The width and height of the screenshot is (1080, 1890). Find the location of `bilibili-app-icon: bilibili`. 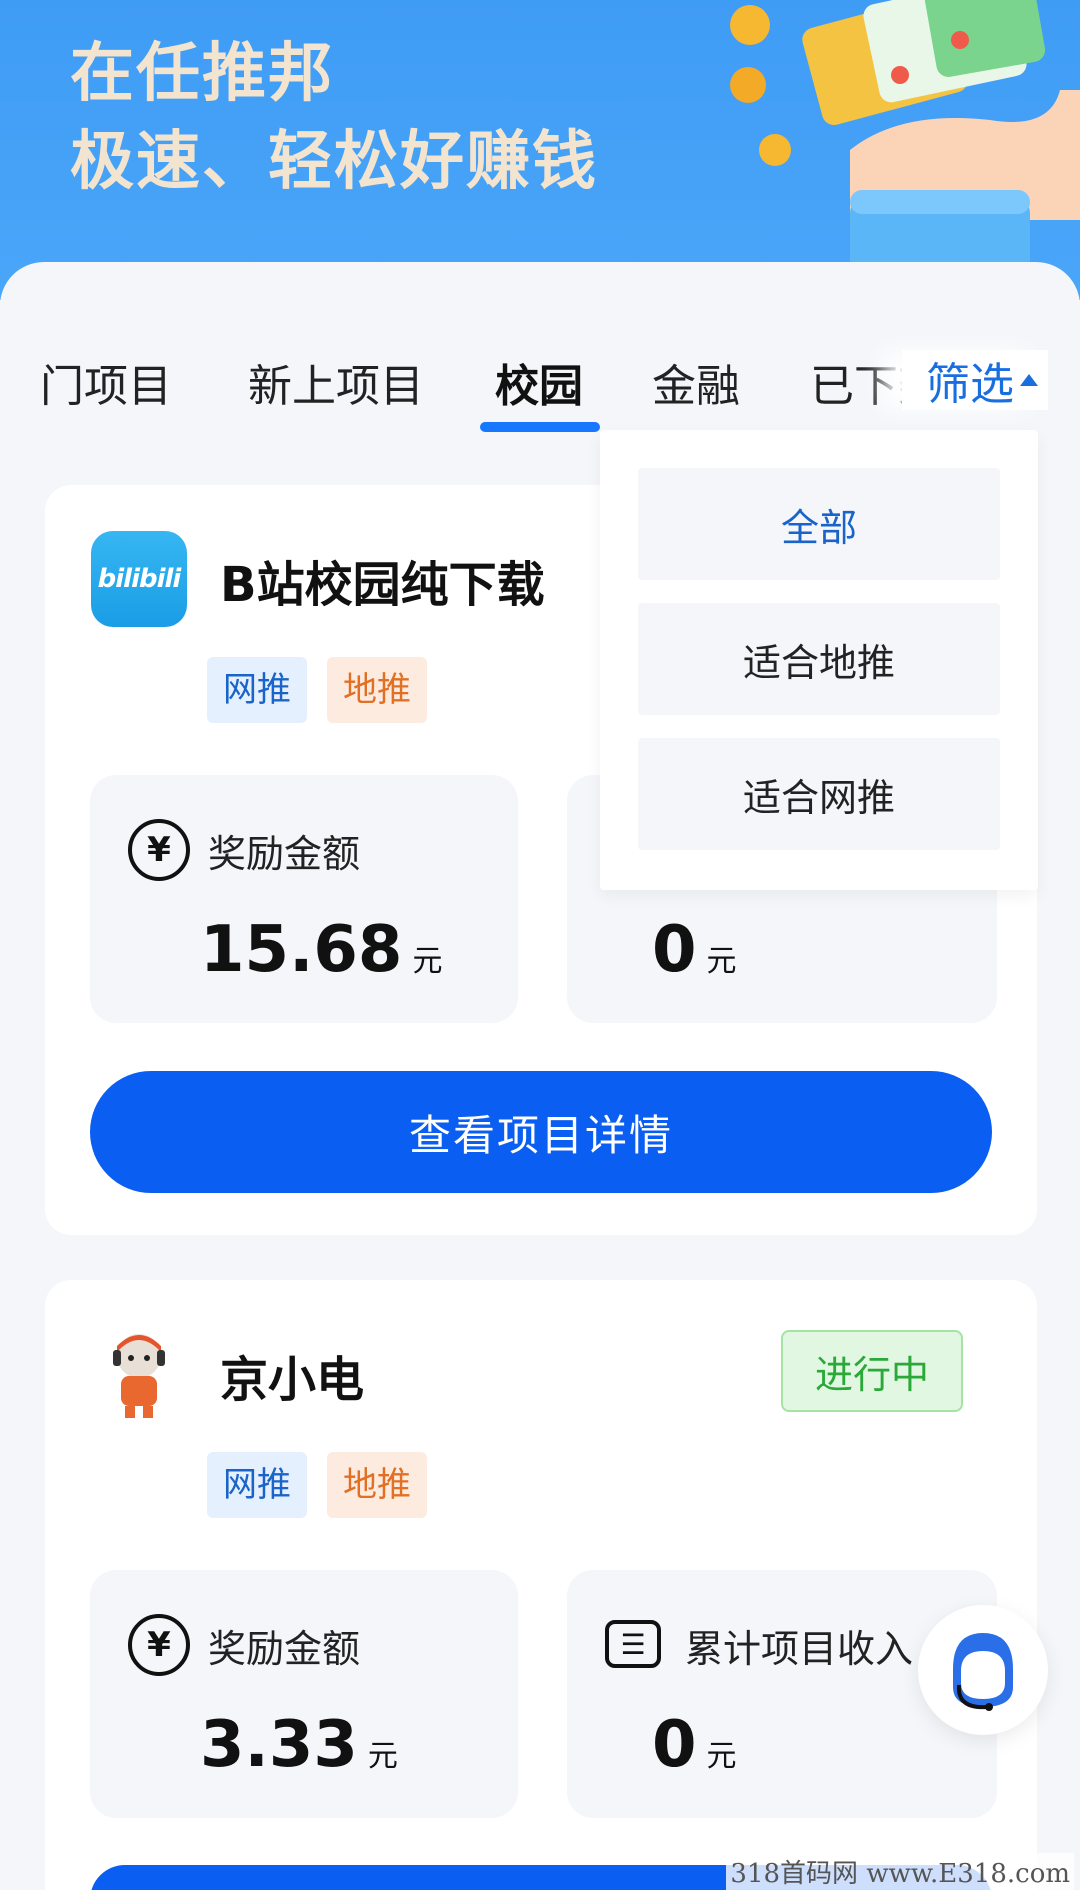

bilibili-app-icon: bilibili is located at coordinates (139, 579).